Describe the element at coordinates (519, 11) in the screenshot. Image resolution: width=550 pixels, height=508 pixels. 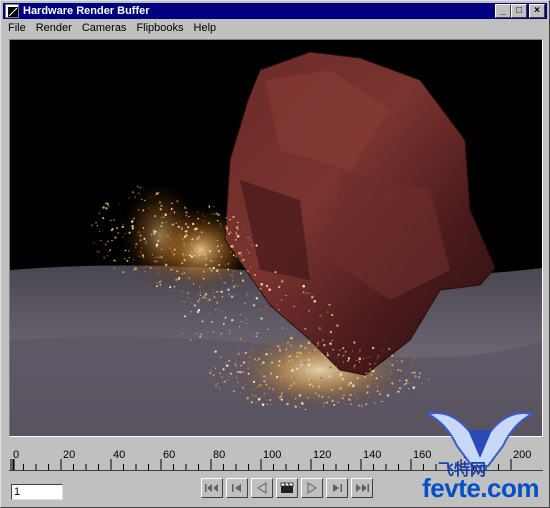
I see `maximize-button: □` at that location.